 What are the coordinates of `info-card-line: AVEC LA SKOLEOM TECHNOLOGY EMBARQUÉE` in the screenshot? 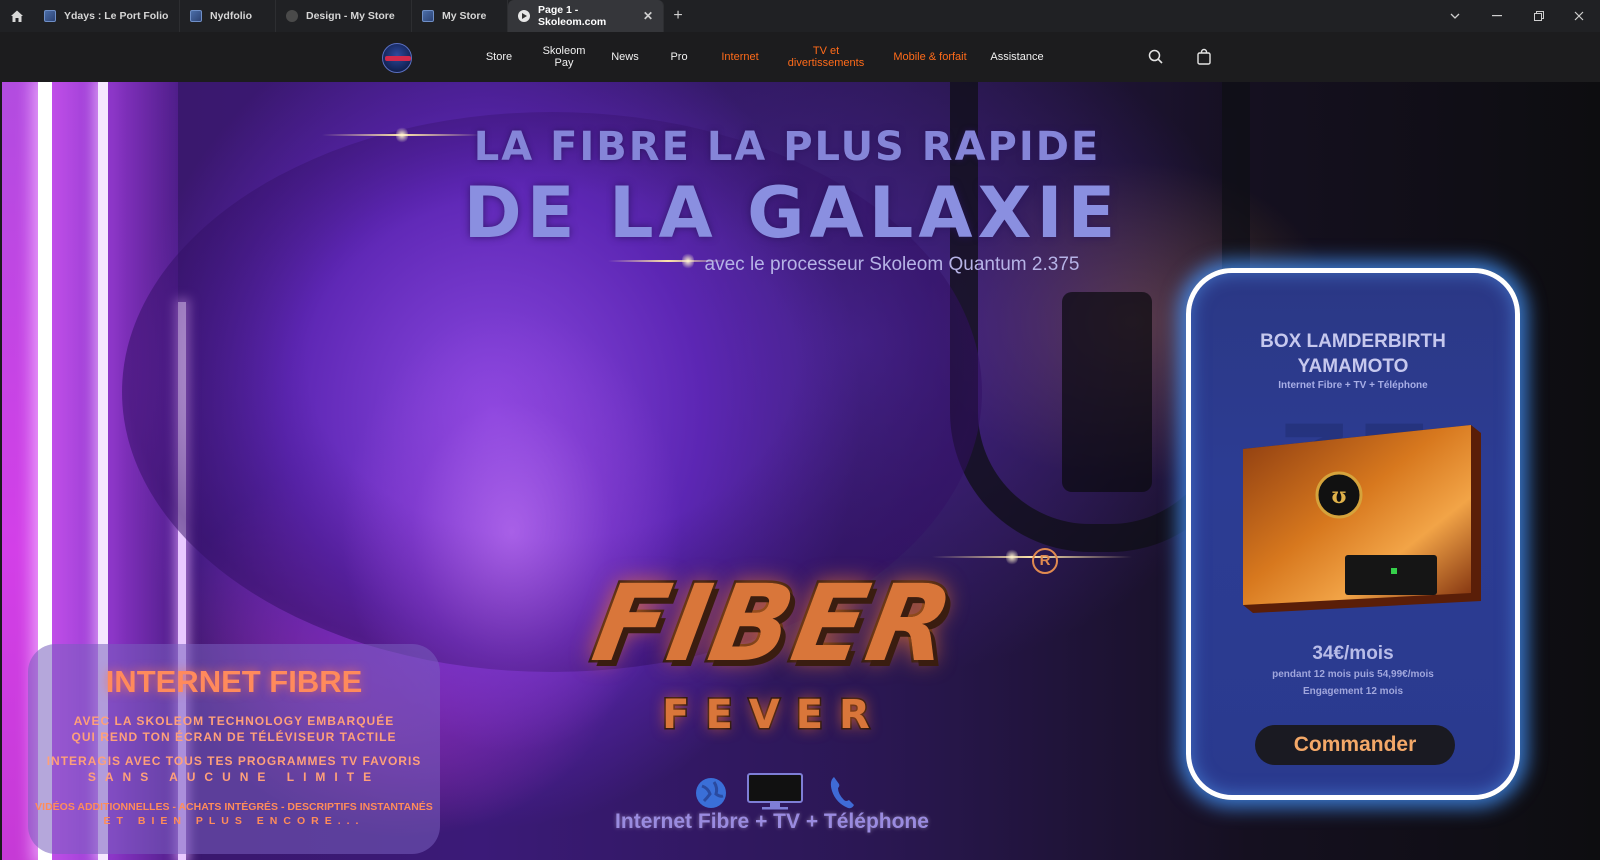 It's located at (234, 721).